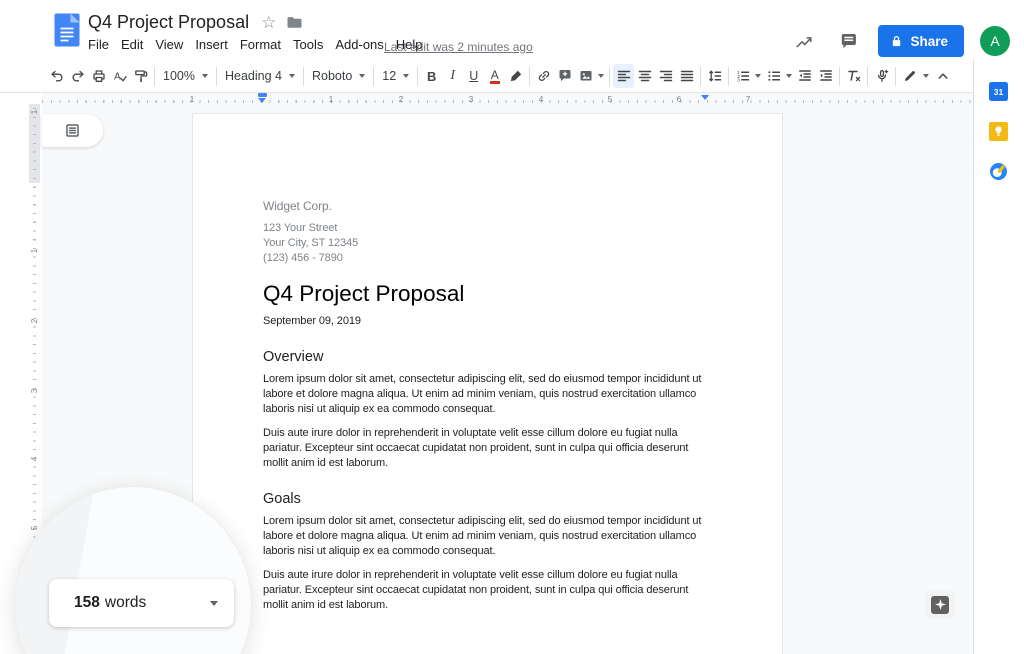 The height and width of the screenshot is (654, 1024). I want to click on spell-check-button: A, so click(119, 76).